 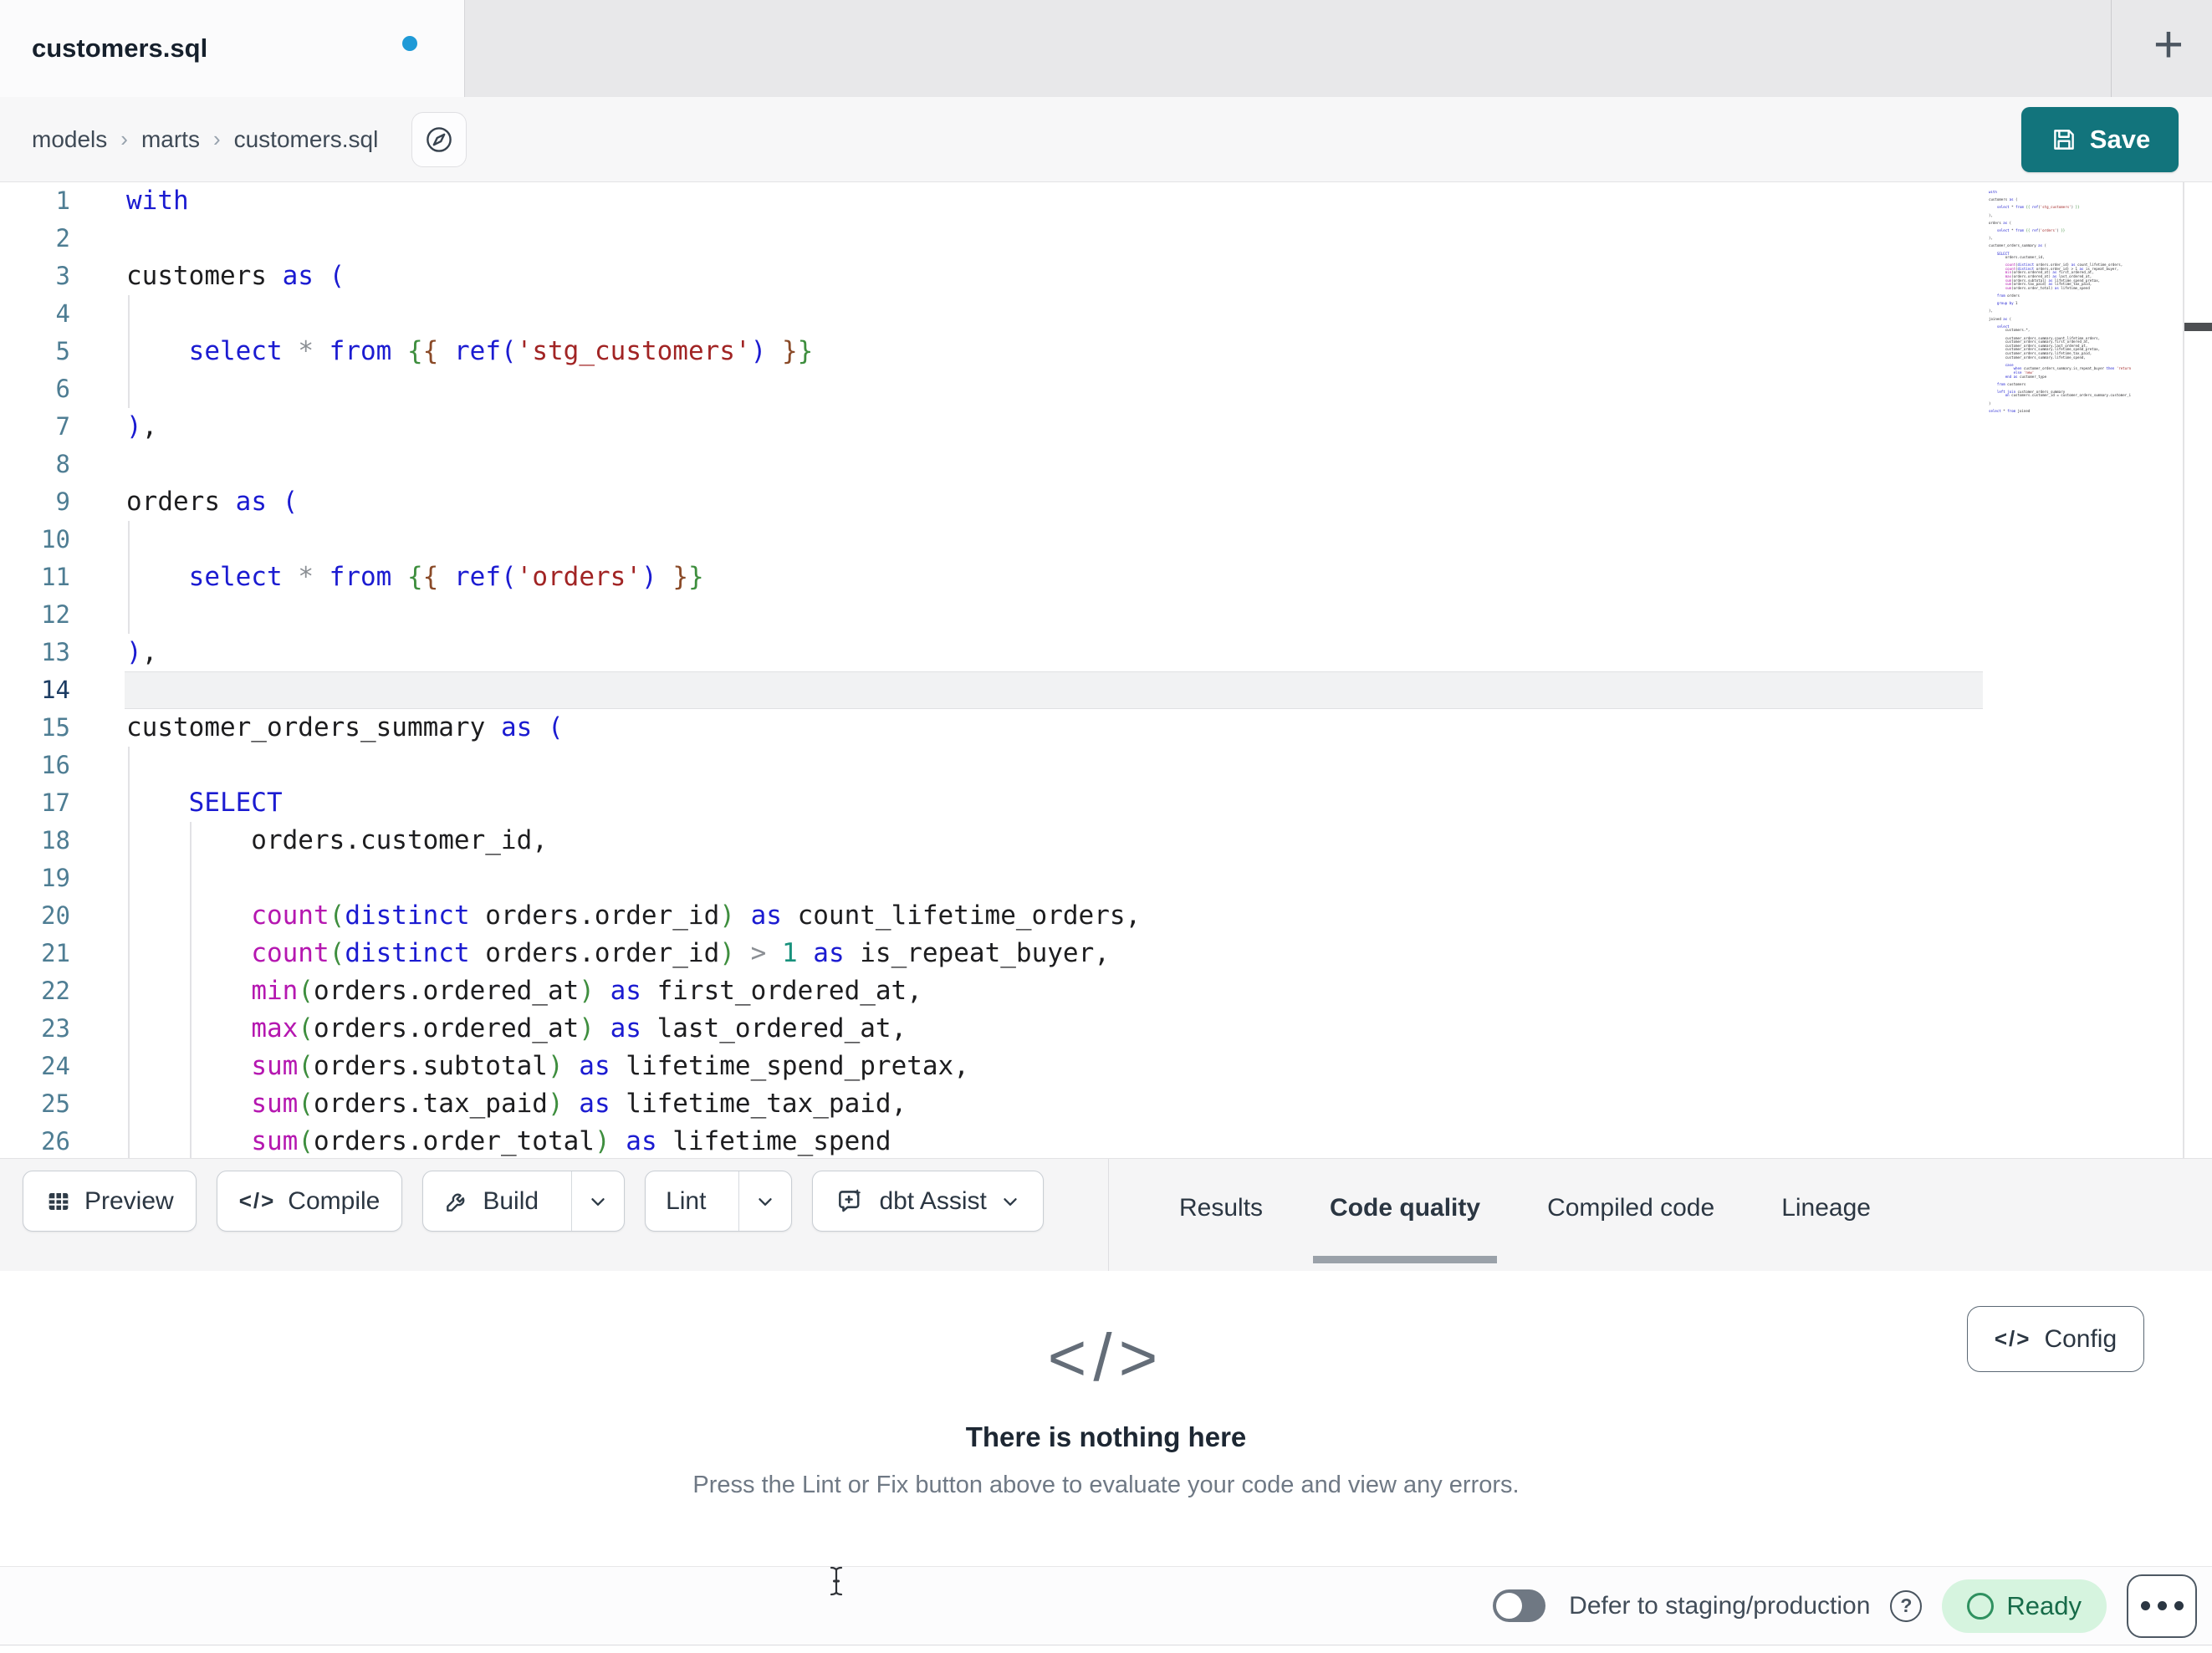 What do you see at coordinates (1221, 1215) in the screenshot?
I see `panel-tab-results: Results` at bounding box center [1221, 1215].